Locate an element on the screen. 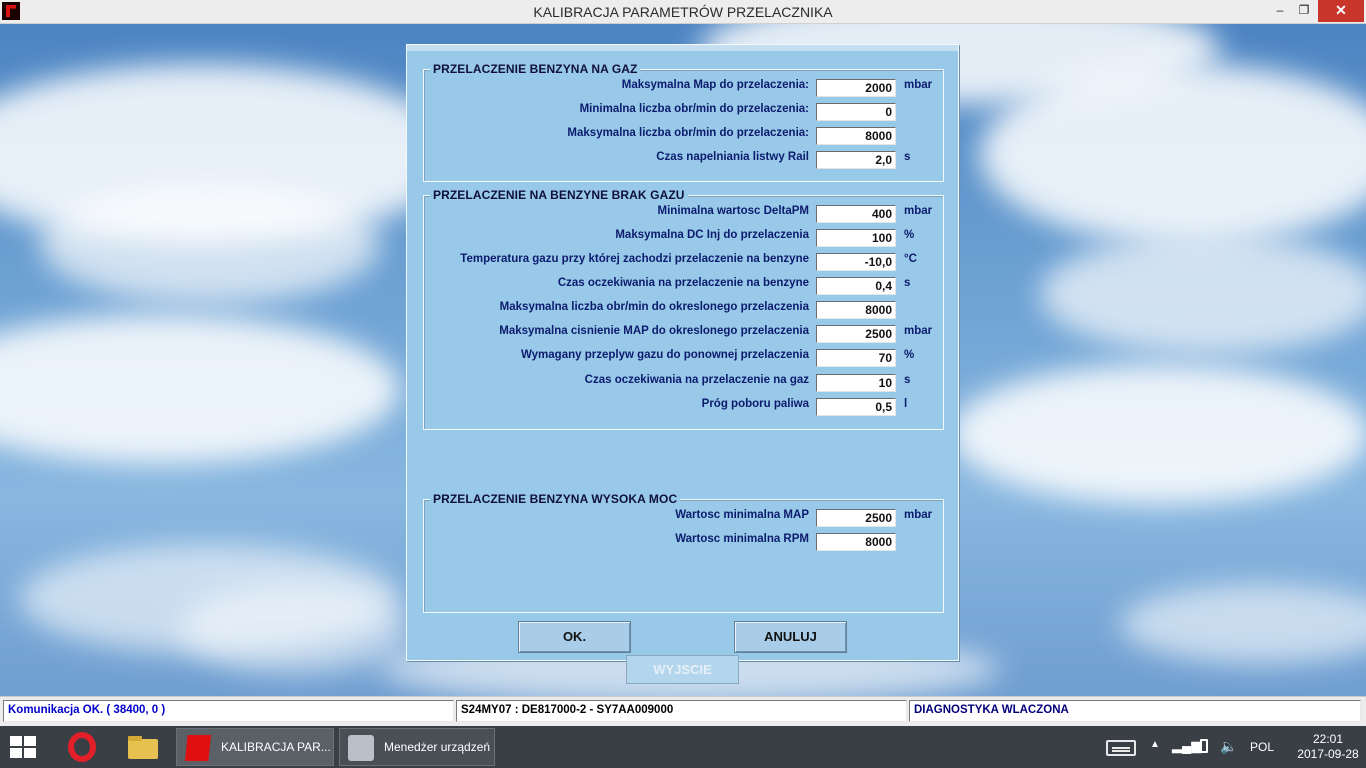 The image size is (1366, 768). clock: 22:01 2017-09-28 is located at coordinates (1328, 747).